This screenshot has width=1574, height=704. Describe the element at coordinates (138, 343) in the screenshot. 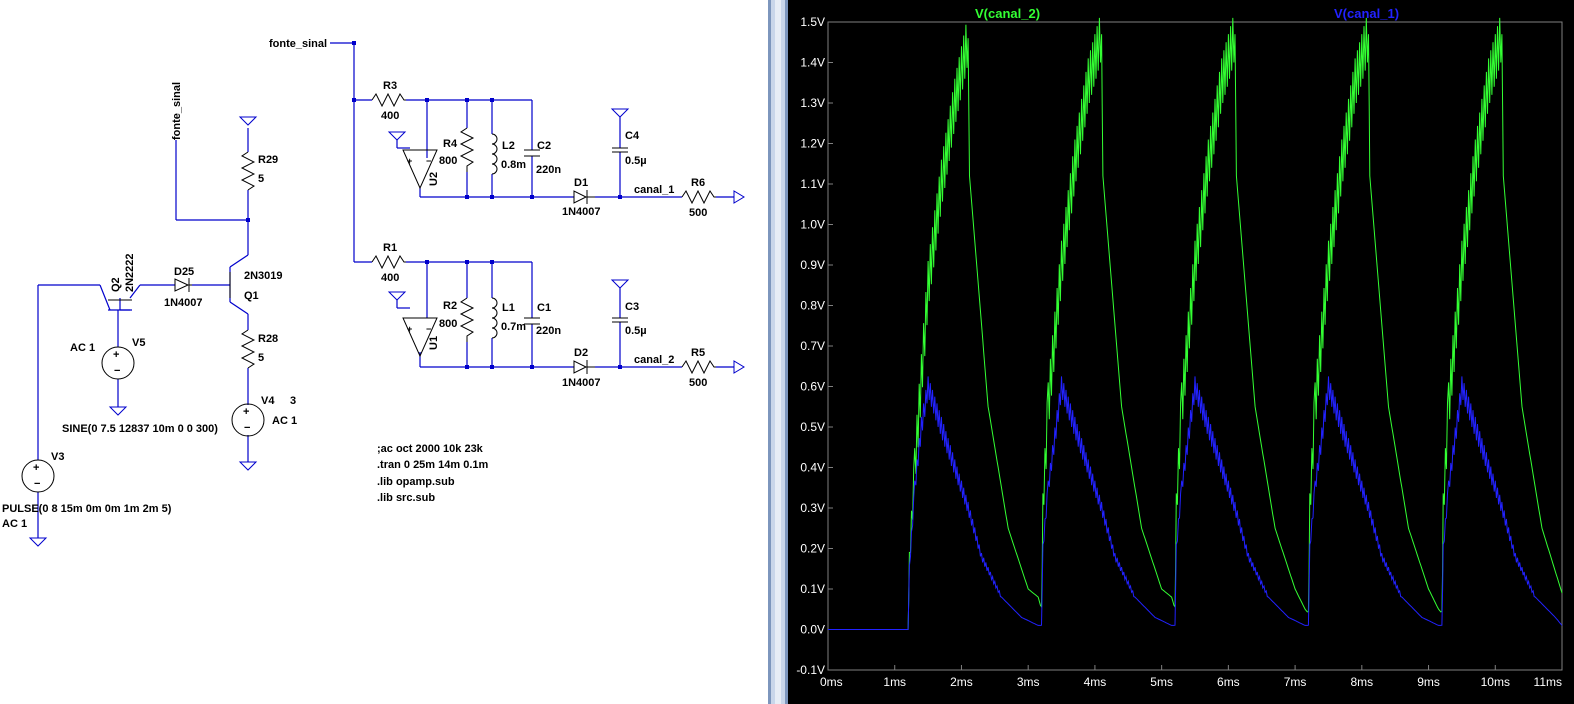

I see `v5-name: V5` at that location.